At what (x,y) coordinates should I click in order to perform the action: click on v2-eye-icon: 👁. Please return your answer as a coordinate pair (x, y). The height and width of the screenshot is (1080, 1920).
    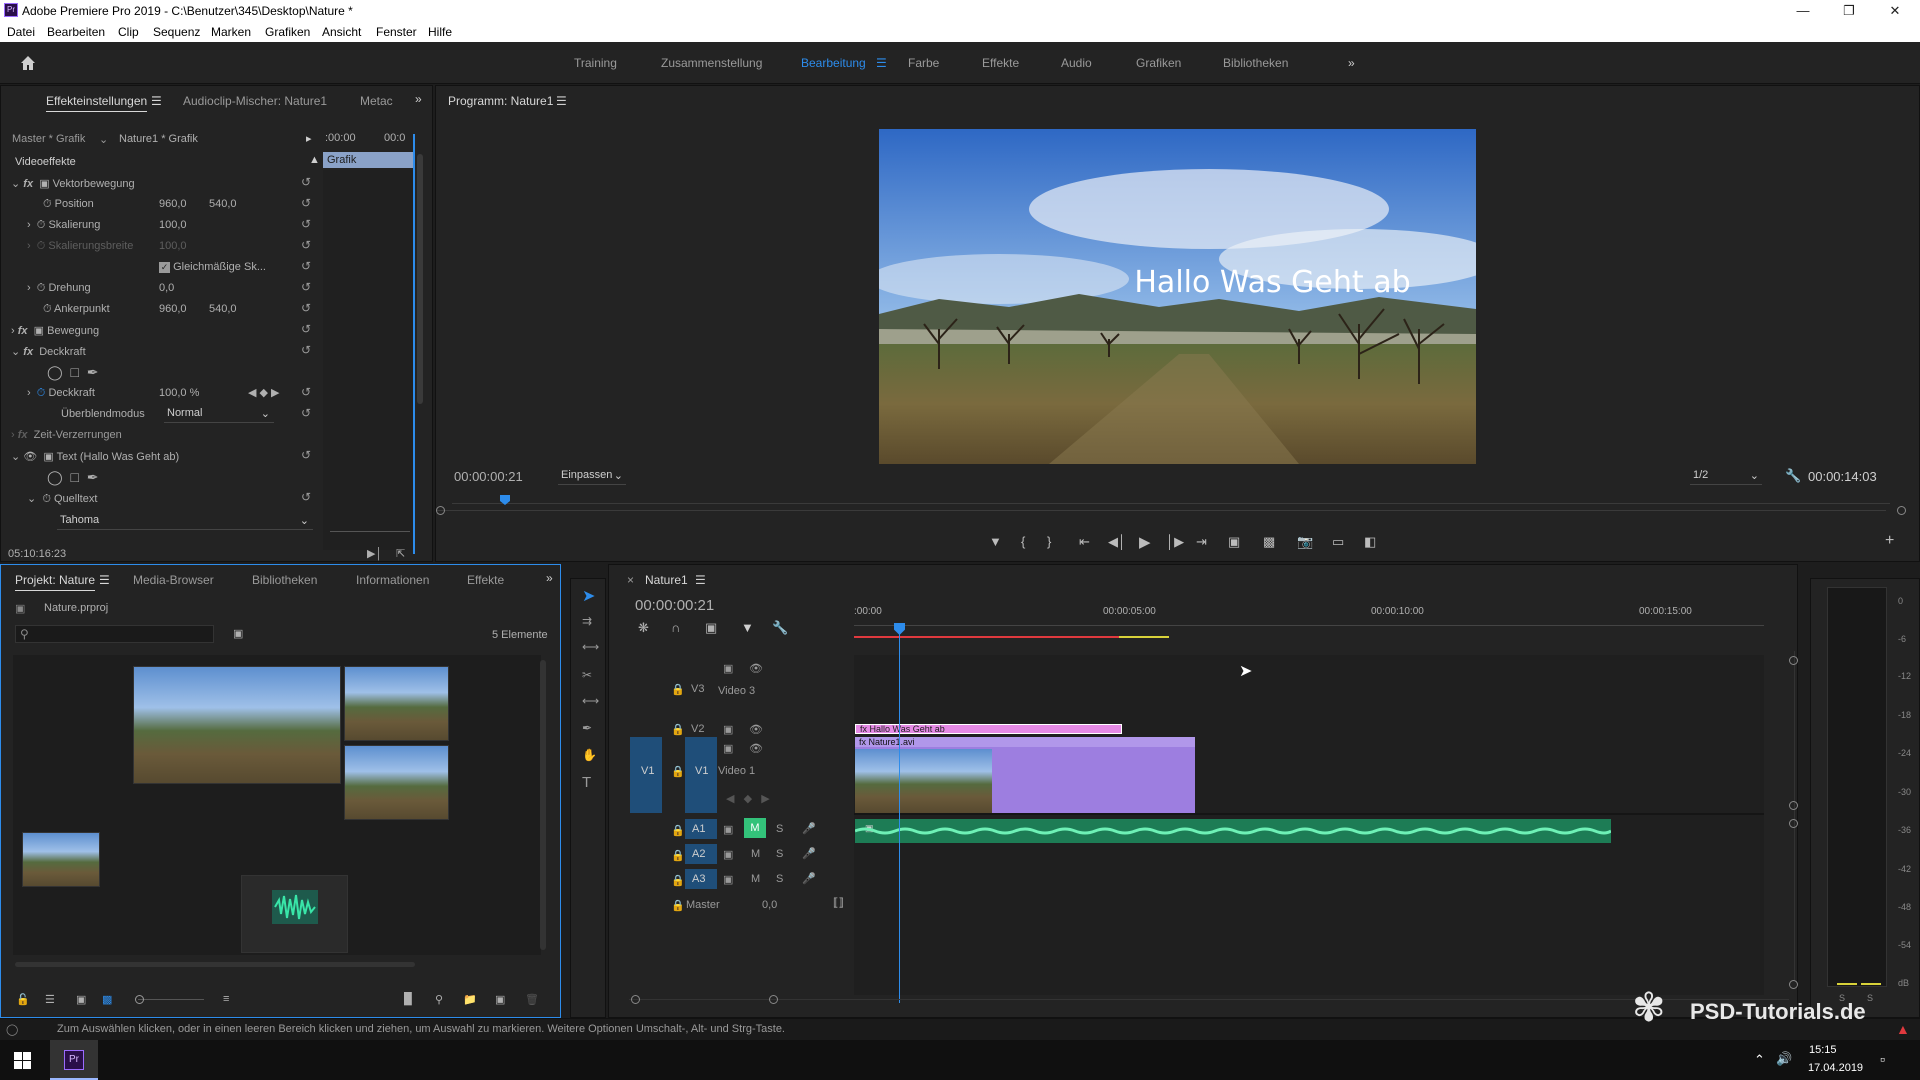
    Looking at the image, I should click on (756, 729).